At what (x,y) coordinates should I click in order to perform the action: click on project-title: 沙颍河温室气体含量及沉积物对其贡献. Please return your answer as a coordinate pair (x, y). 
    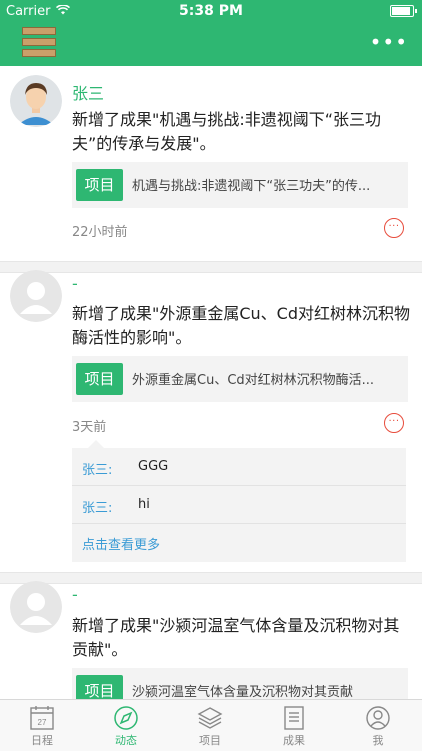
    Looking at the image, I should click on (243, 692).